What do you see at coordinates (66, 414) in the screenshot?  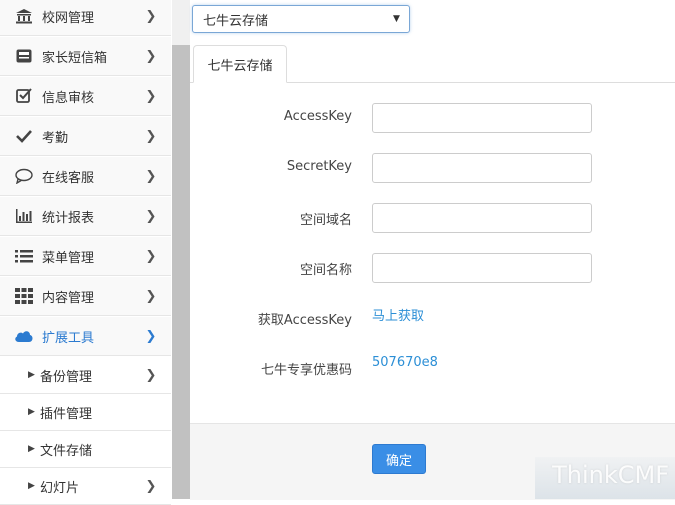 I see `sidebar-subitem-label: 插件管理` at bounding box center [66, 414].